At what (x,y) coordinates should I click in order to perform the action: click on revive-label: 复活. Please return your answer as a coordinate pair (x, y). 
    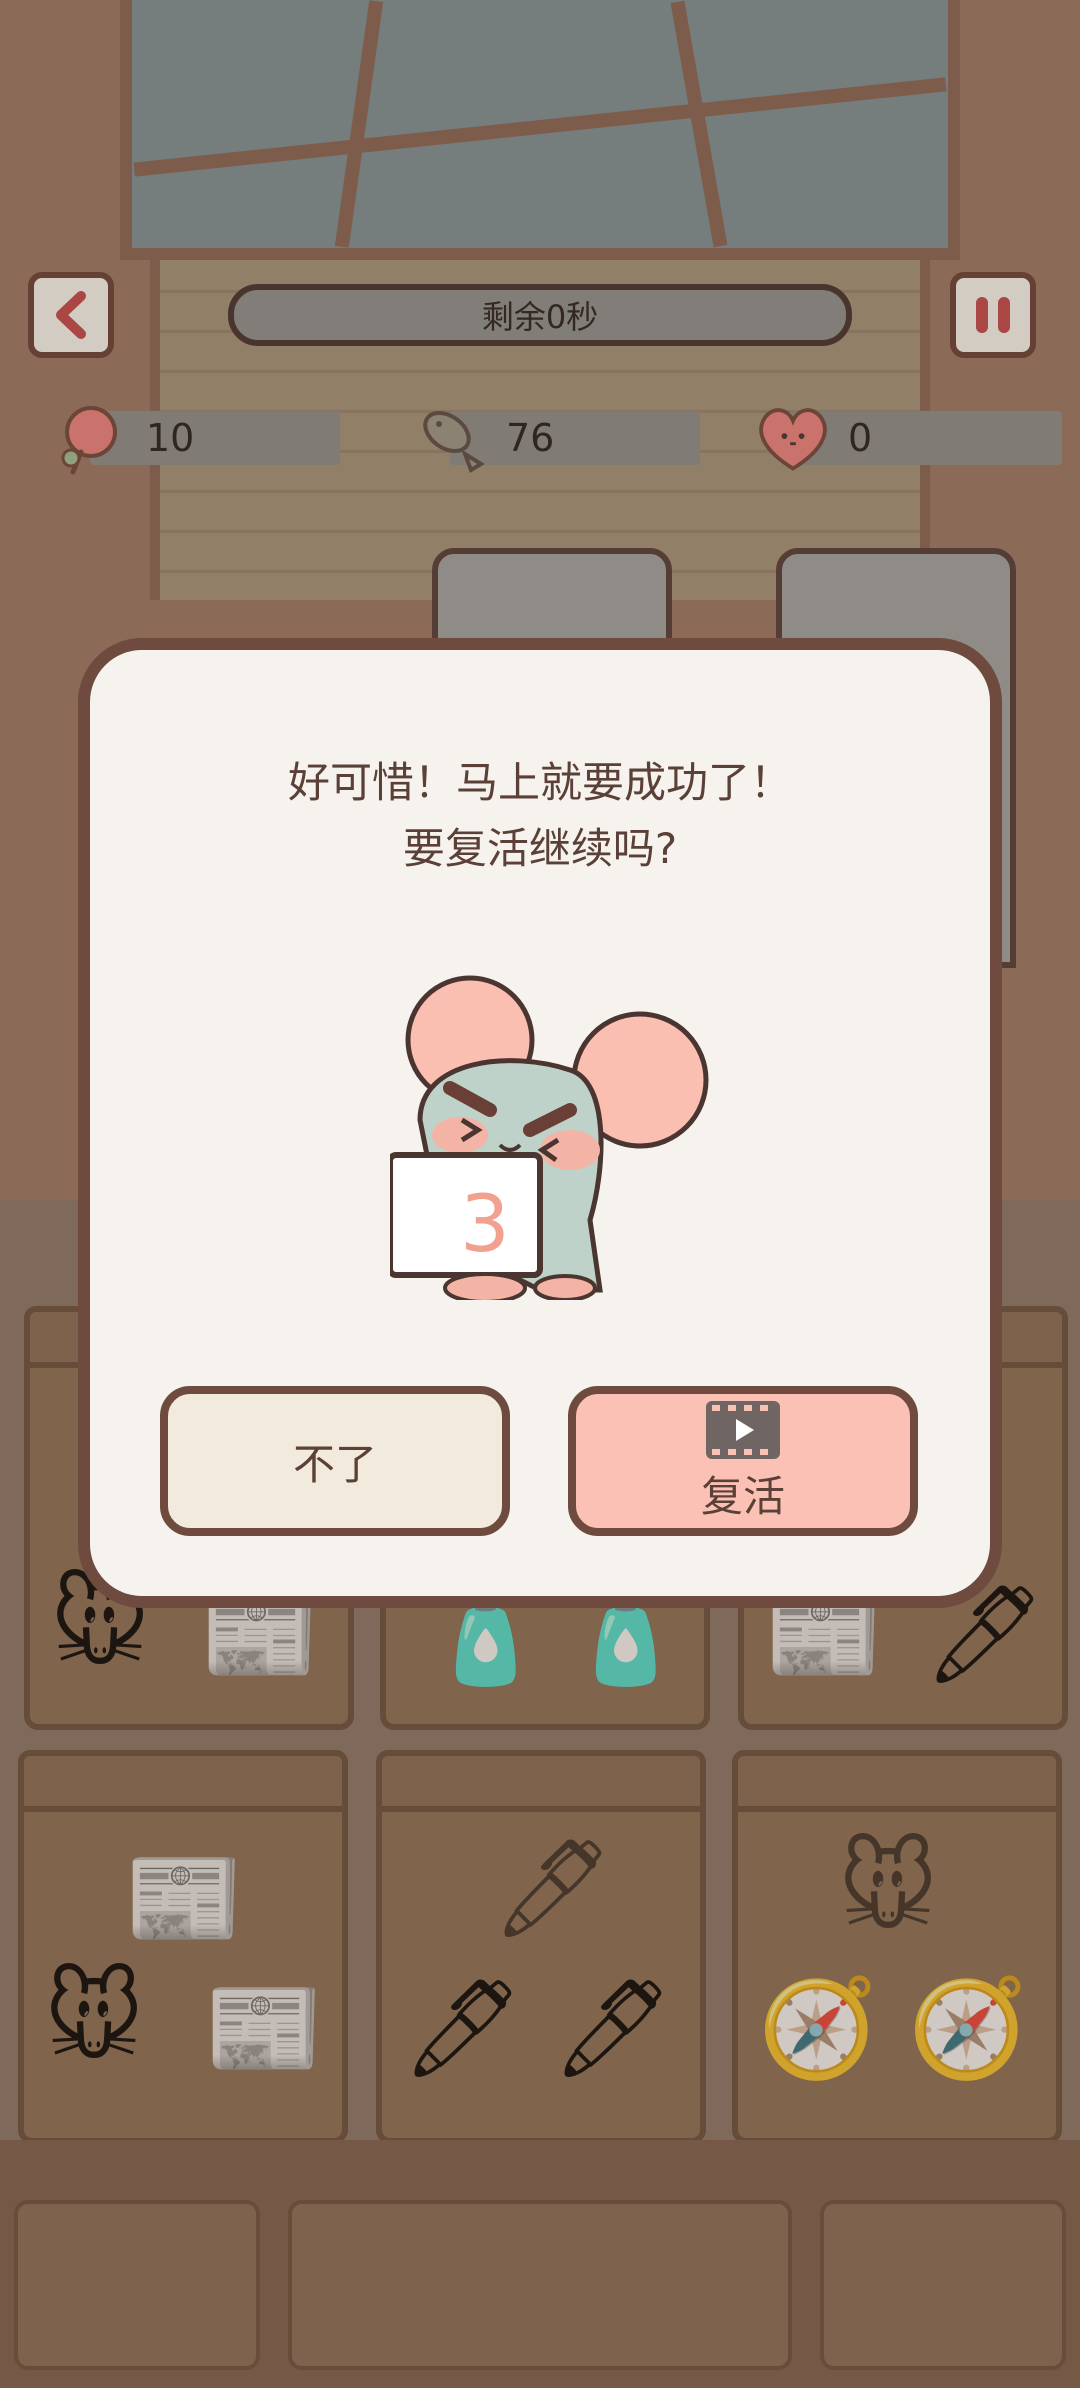
    Looking at the image, I should click on (742, 1496).